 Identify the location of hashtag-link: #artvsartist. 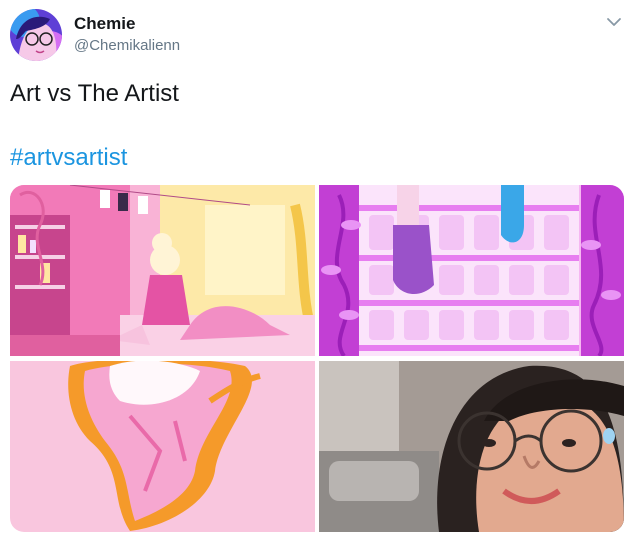
(68, 158).